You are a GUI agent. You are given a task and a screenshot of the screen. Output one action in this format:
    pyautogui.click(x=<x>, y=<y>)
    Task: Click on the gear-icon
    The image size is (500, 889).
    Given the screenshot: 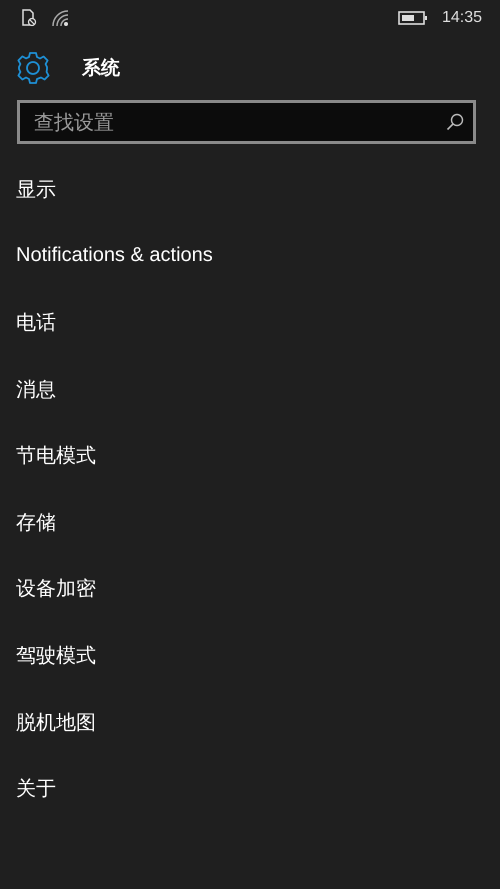 What is the action you would take?
    pyautogui.click(x=33, y=68)
    